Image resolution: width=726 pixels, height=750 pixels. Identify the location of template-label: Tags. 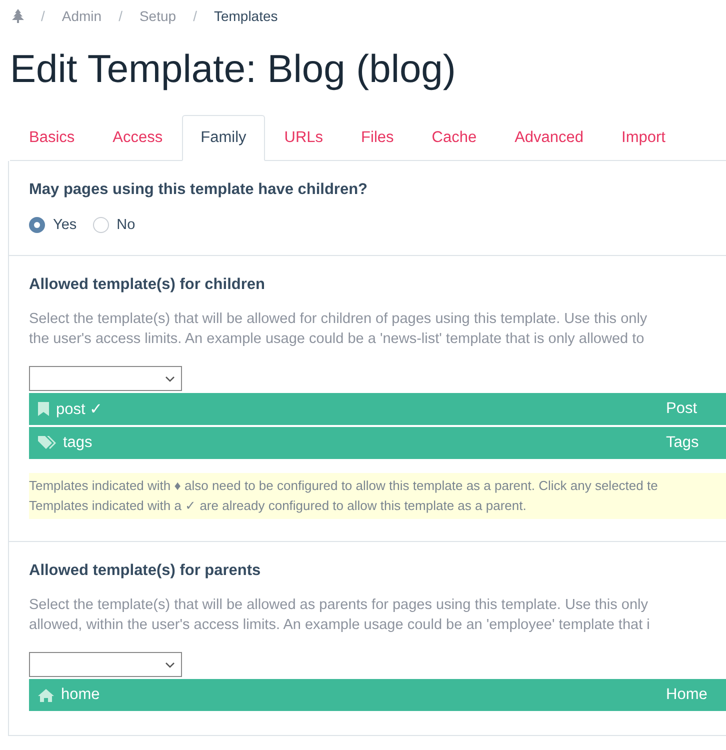
(683, 443).